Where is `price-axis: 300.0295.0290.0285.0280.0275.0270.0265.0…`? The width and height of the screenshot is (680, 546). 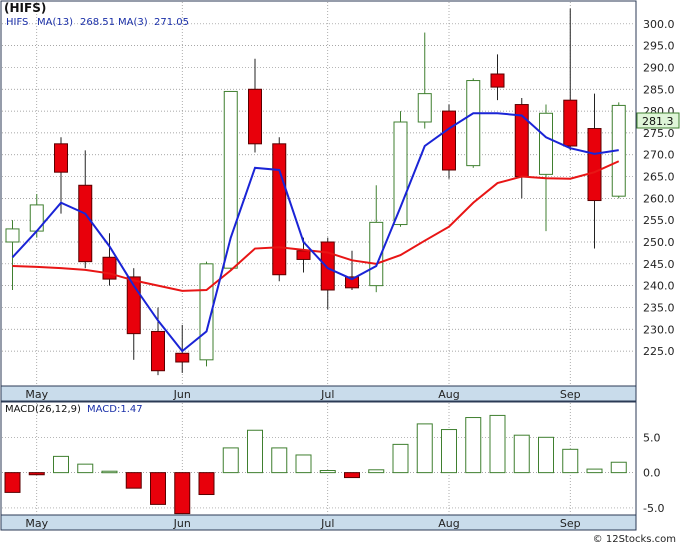 price-axis: 300.0295.0290.0285.0280.0275.0270.0265.0… is located at coordinates (659, 188).